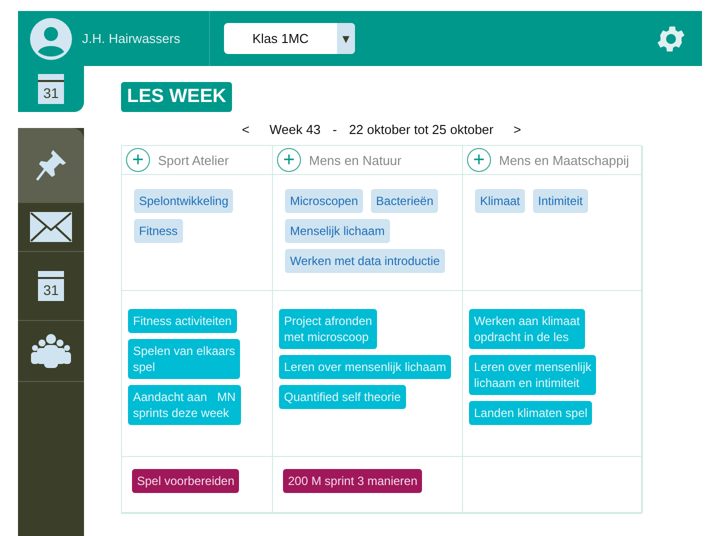  What do you see at coordinates (560, 201) in the screenshot?
I see `topic-tag: Intimiteit` at bounding box center [560, 201].